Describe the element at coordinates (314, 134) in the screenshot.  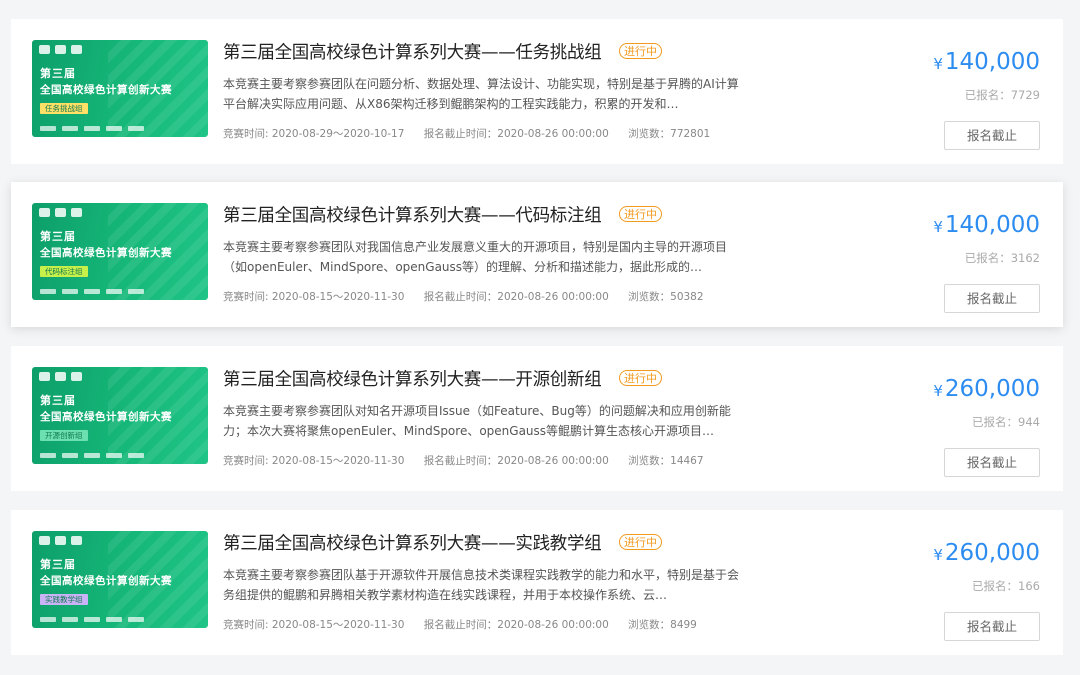
I see `competition-time: 竞赛时间: 2020-08-29～2020-10-17` at that location.